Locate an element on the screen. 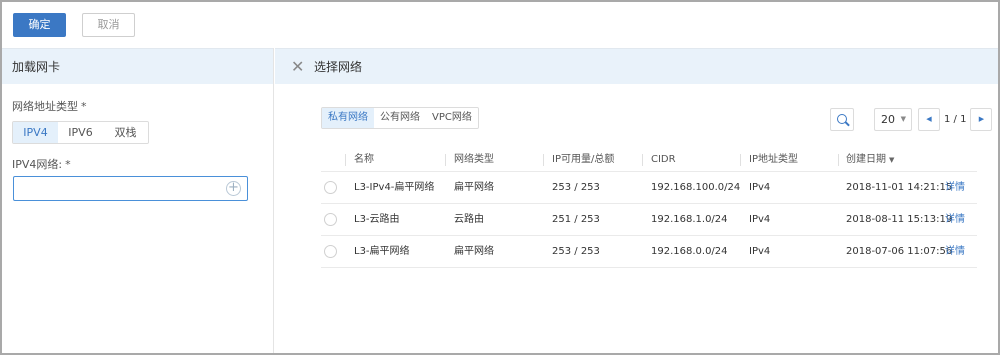  ipv4-network-label: IPV4网络: * is located at coordinates (41, 164).